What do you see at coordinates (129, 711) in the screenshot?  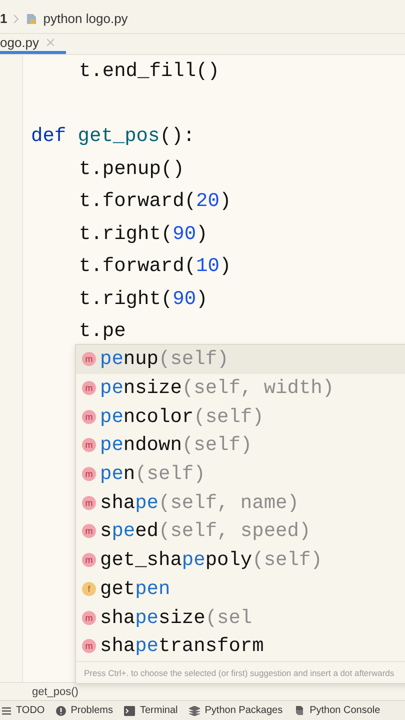 I see `terminal-icon` at bounding box center [129, 711].